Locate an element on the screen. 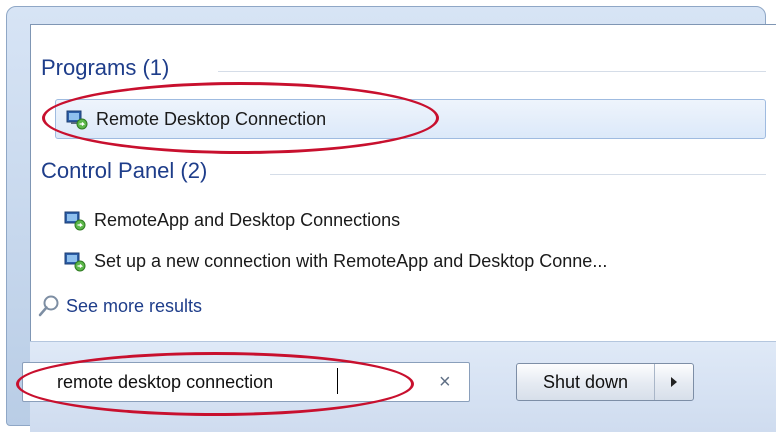 This screenshot has height=432, width=776. control-panel-header: Control Panel (2) is located at coordinates (124, 170).